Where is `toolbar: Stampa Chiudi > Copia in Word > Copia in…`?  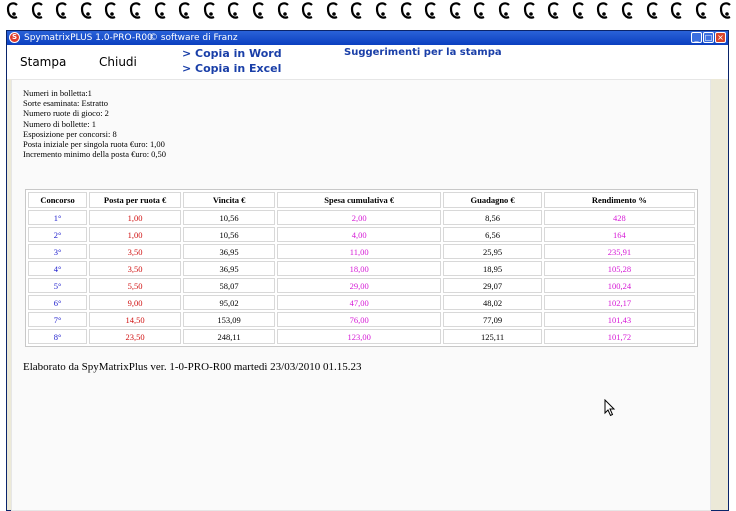
toolbar: Stampa Chiudi > Copia in Word > Copia in… is located at coordinates (367, 62).